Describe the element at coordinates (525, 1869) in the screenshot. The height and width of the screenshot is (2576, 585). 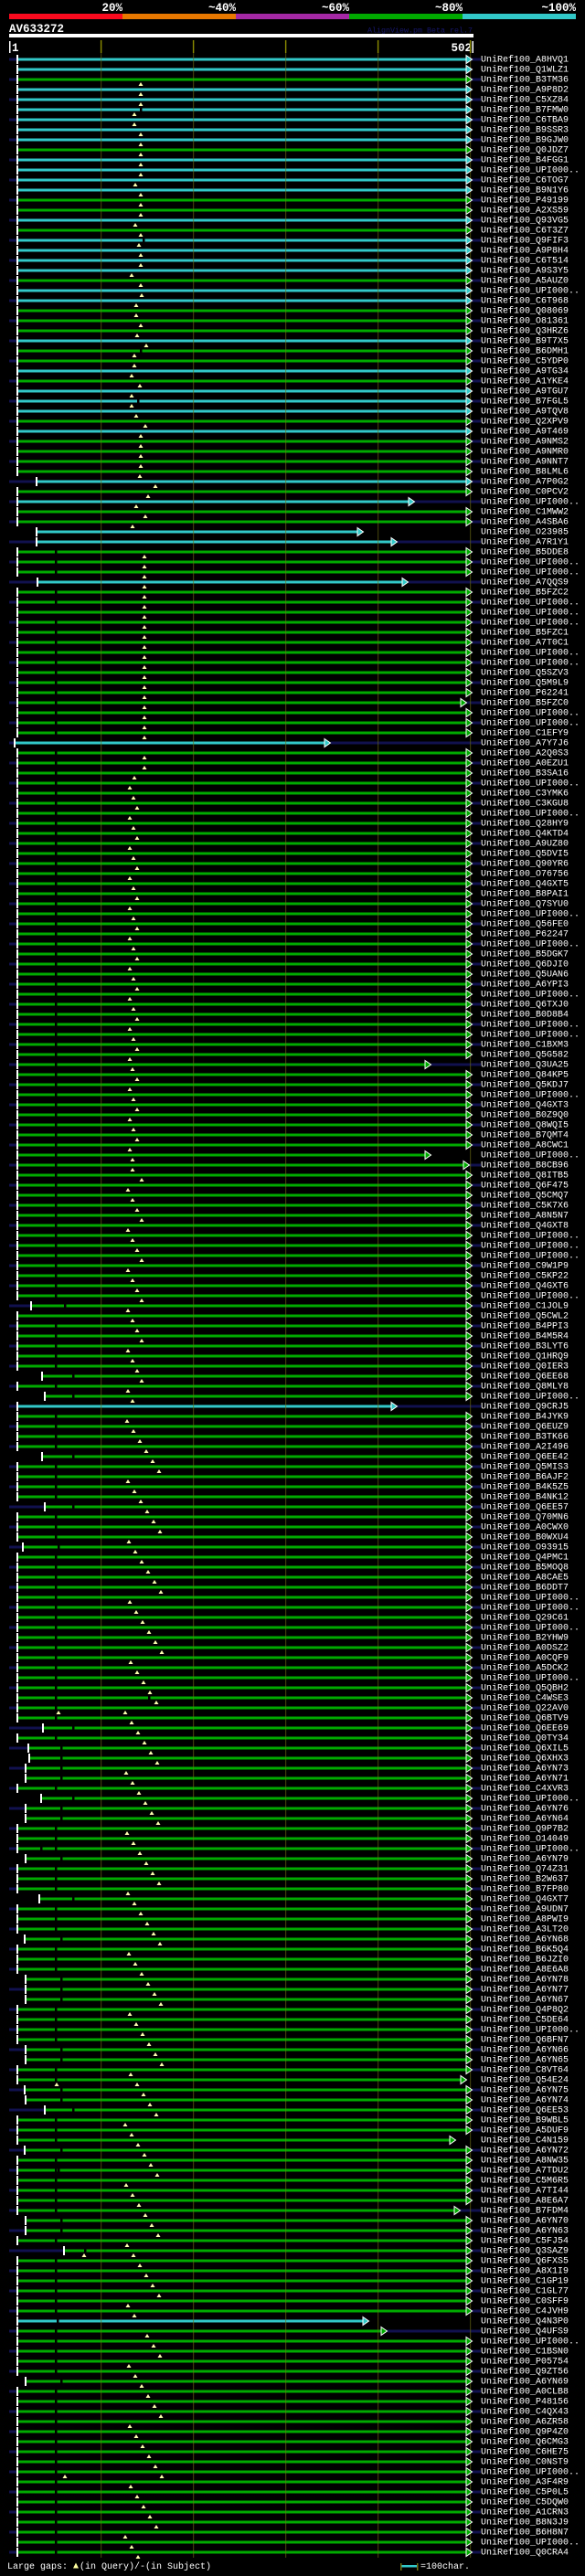
I see `svg-text: UniRef100_Q74Z31` at that location.